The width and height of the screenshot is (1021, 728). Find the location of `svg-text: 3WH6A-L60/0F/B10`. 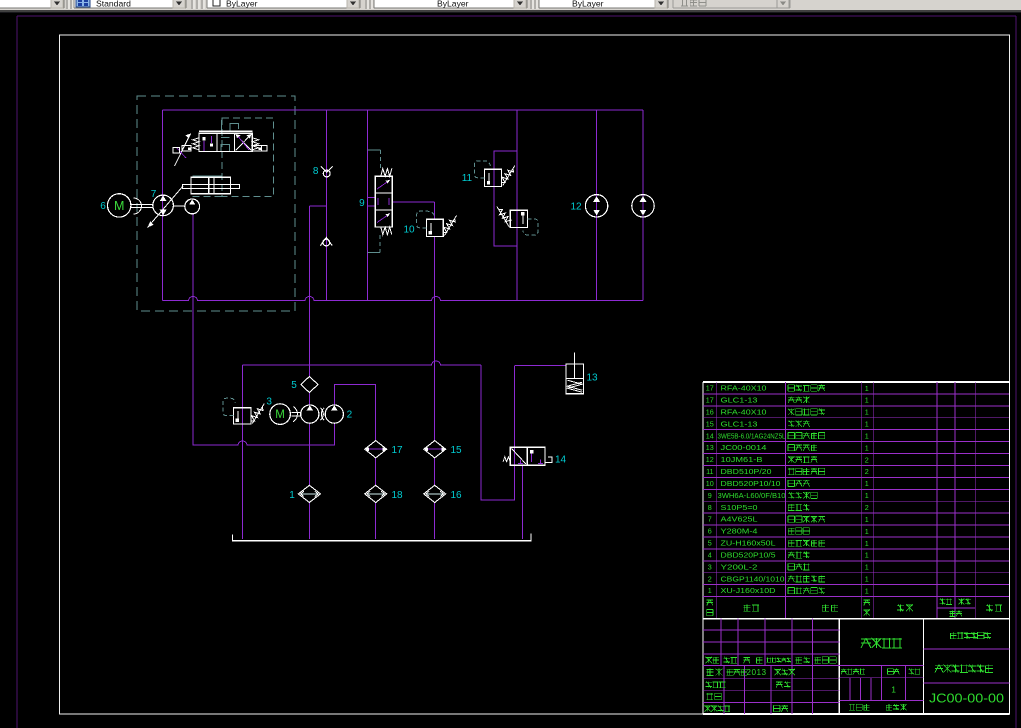

svg-text: 3WH6A-L60/0F/B10 is located at coordinates (752, 496).